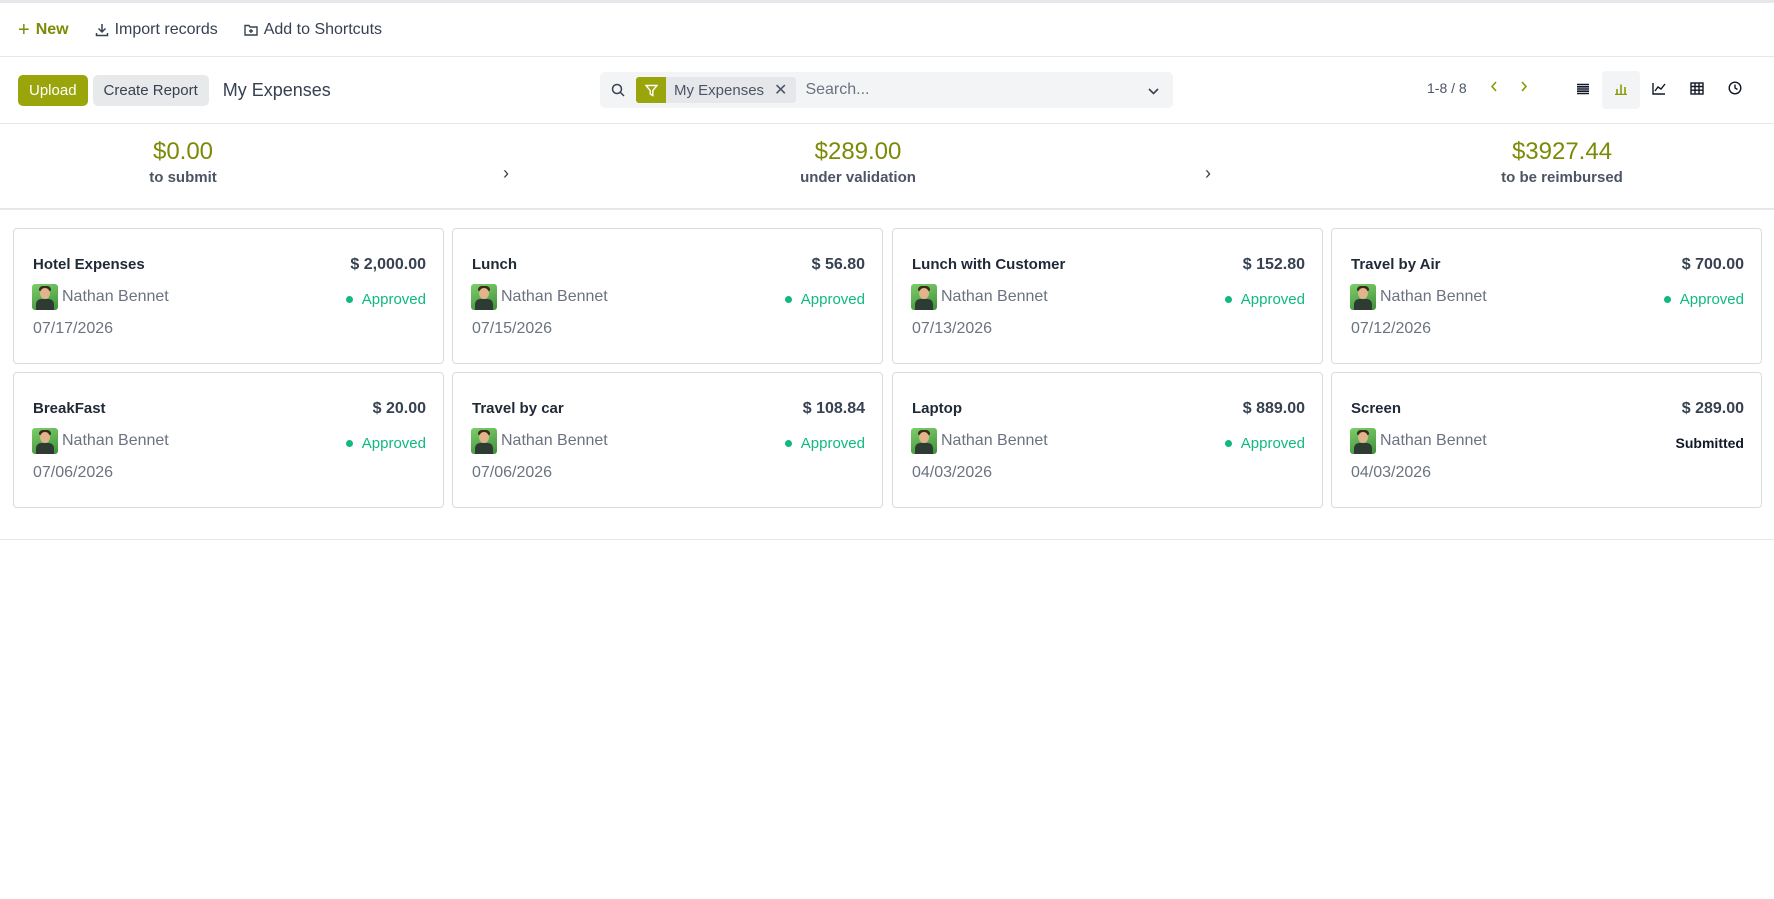  I want to click on pivot-view-icon, so click(1697, 90).